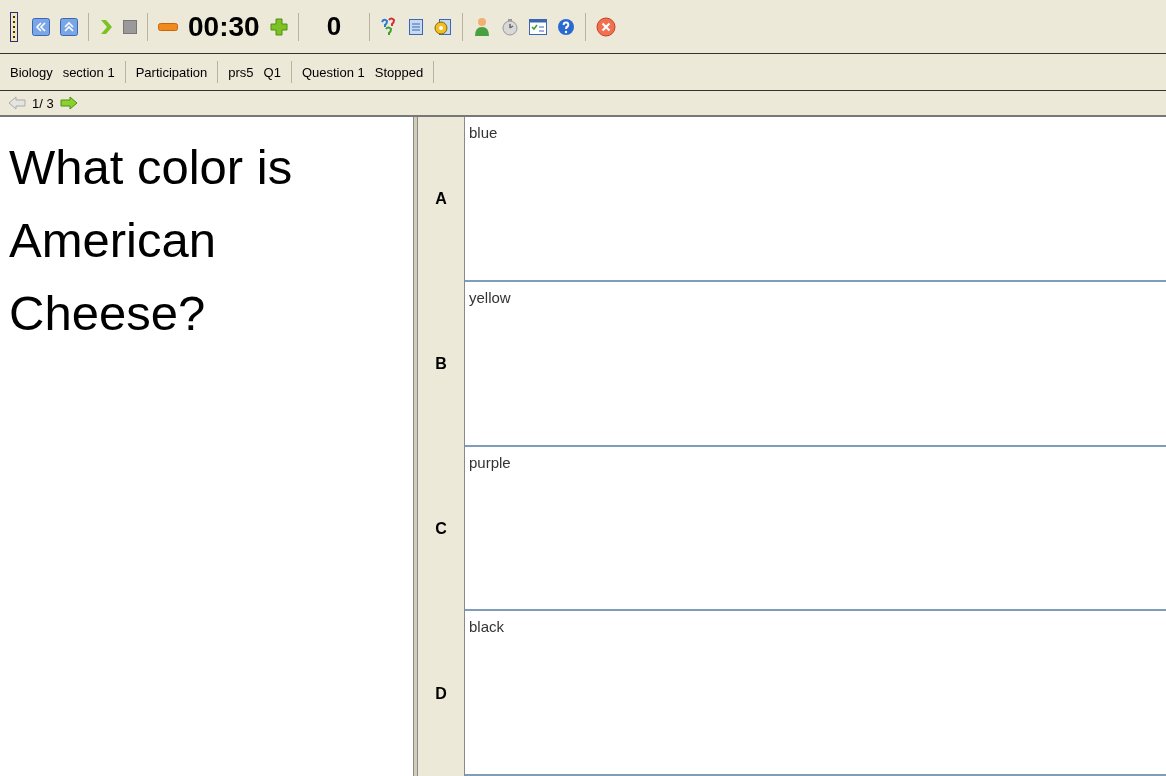  Describe the element at coordinates (278, 26) in the screenshot. I see `plus-icon` at that location.